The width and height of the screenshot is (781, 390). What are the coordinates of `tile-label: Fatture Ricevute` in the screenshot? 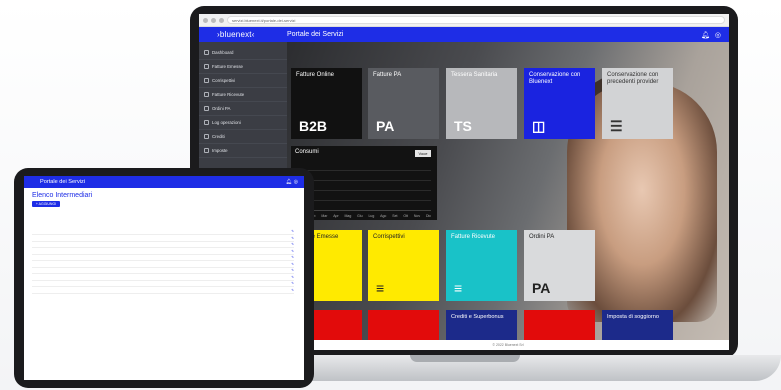 It's located at (473, 237).